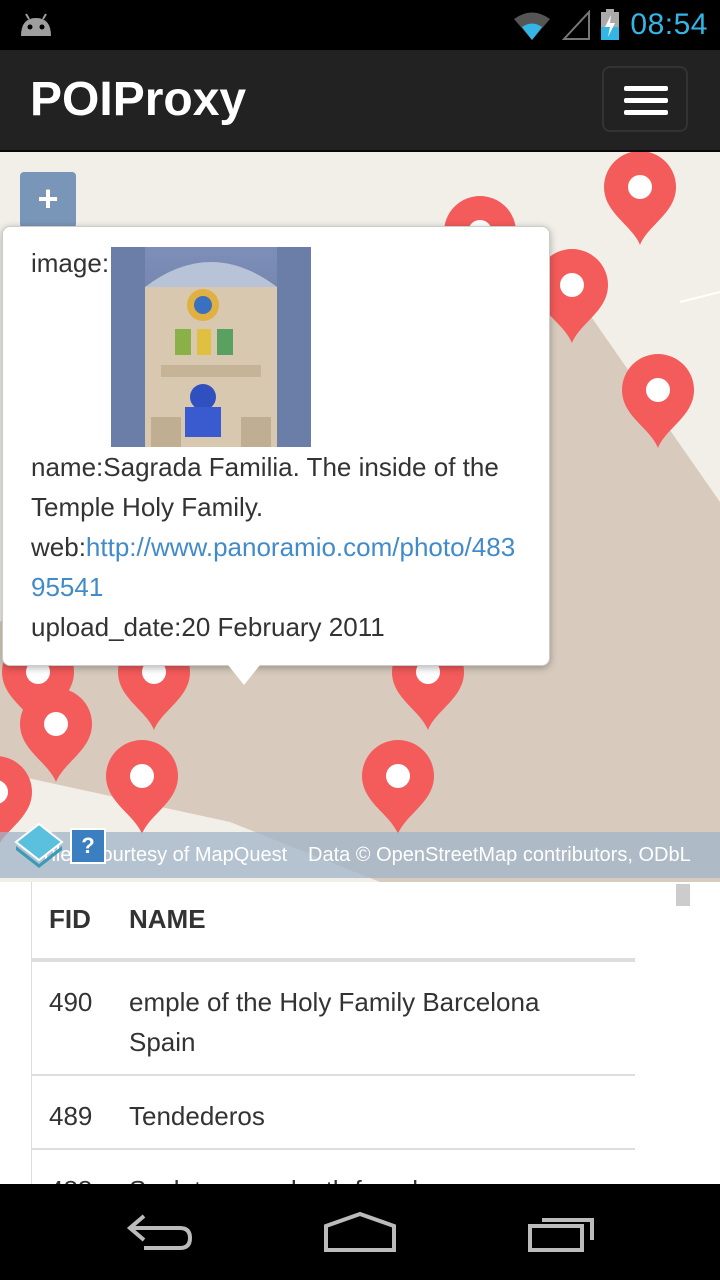 The width and height of the screenshot is (720, 1280). I want to click on wifi-icon, so click(532, 26).